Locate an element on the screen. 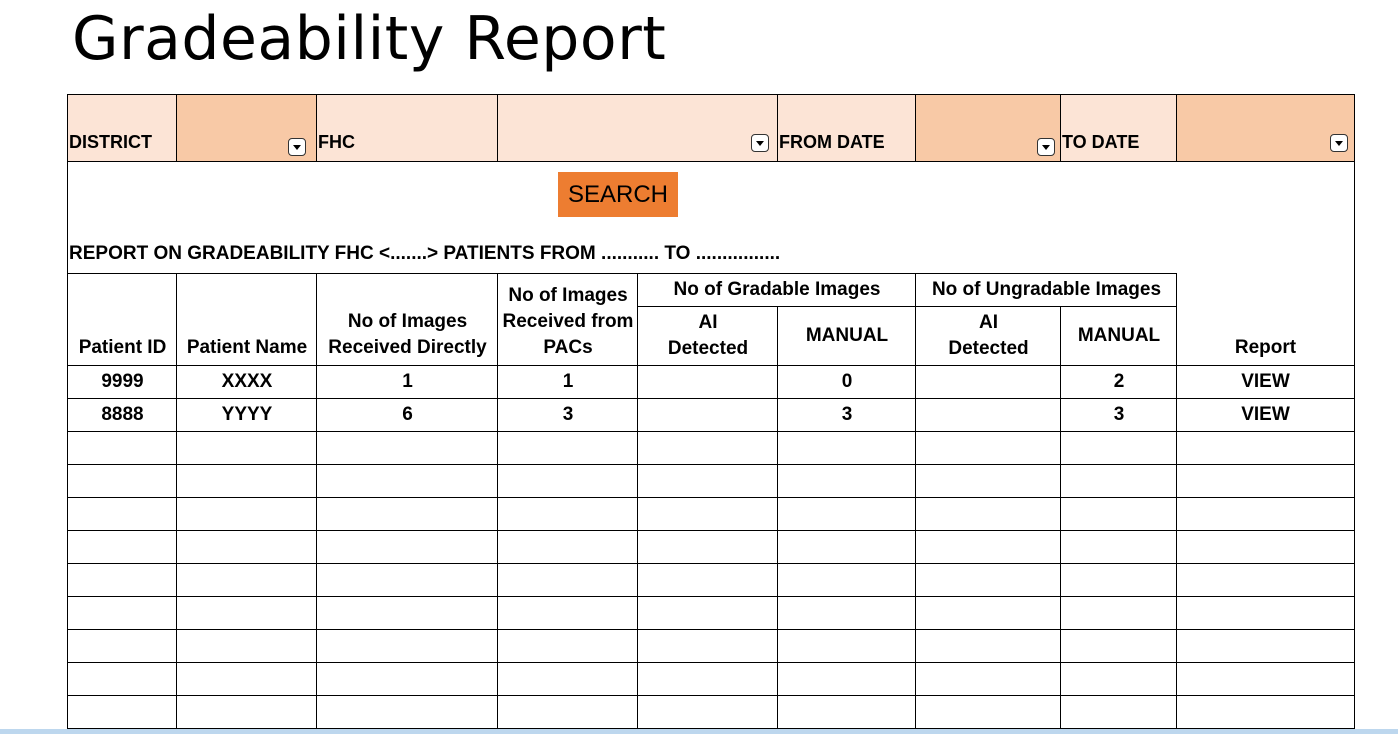 Image resolution: width=1398 pixels, height=734 pixels. header-ungradable-ai: AI Detected is located at coordinates (988, 336).